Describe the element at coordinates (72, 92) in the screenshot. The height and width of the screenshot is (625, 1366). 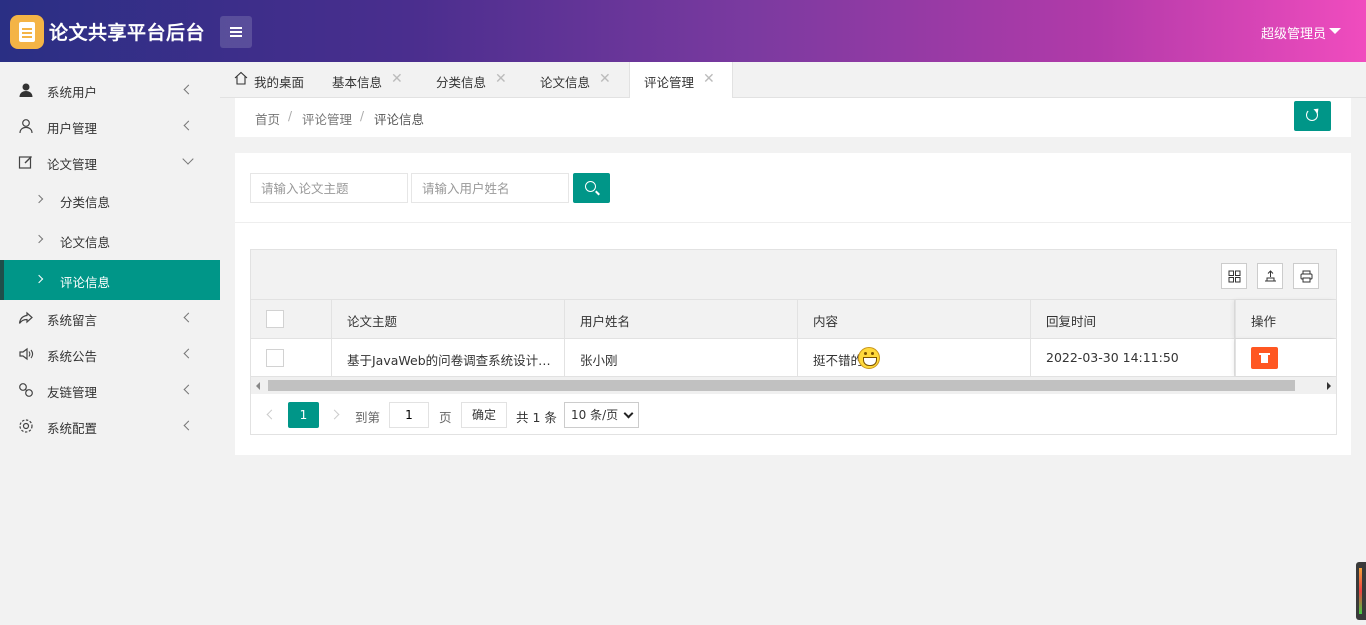
I see `sidebar-item-label: 系统用户` at that location.